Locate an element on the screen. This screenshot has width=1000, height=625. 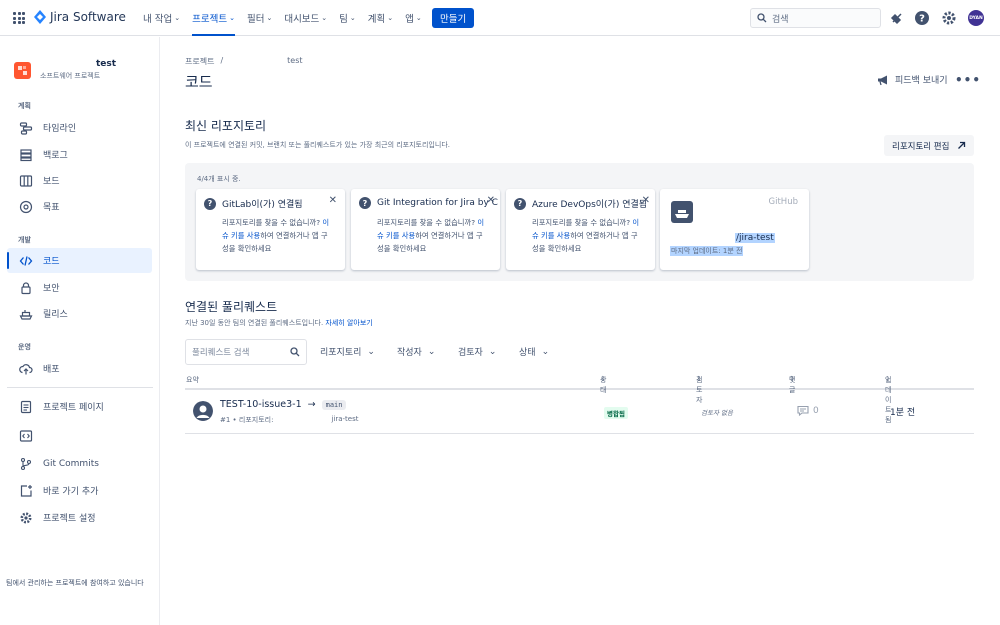
megaphone-icon is located at coordinates (882, 80).